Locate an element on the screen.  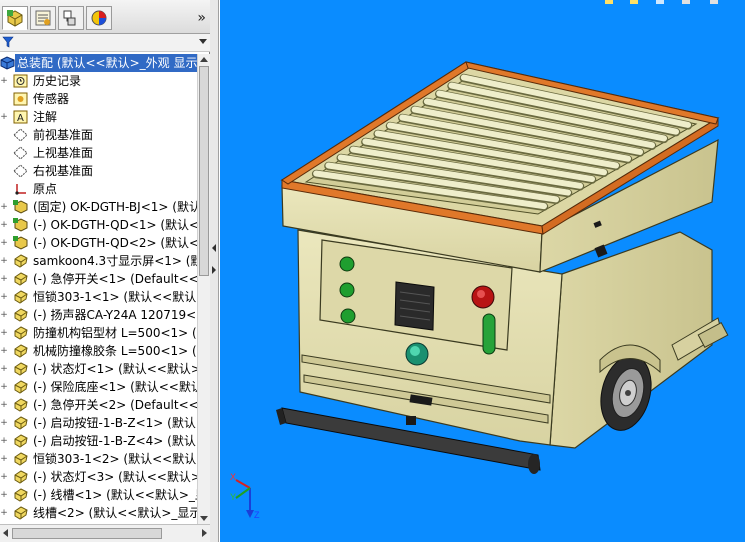
configuration-icon is located at coordinates (69, 18).